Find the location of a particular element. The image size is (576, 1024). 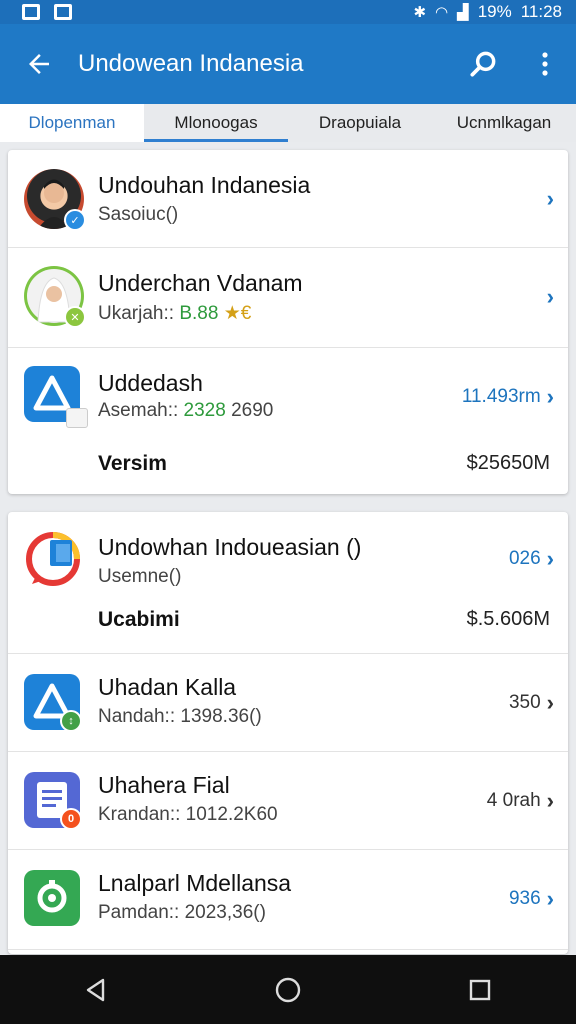

app-bar: Undowean Indanesia is located at coordinates (288, 64).